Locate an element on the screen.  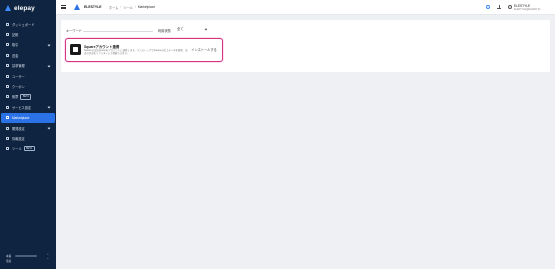
billing-icon is located at coordinates (7, 66).